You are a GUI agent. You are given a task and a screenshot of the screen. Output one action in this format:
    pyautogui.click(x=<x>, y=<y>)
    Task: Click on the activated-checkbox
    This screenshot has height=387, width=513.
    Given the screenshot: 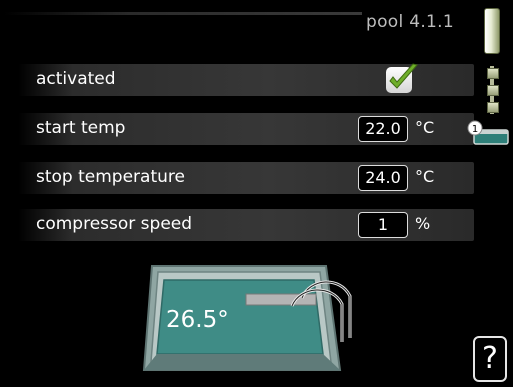 What is the action you would take?
    pyautogui.click(x=402, y=78)
    